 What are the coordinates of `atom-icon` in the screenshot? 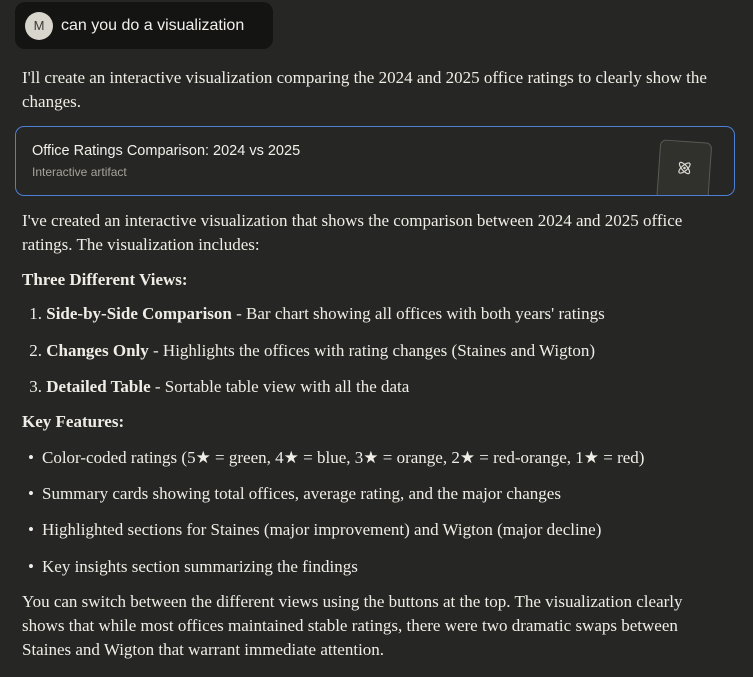 It's located at (684, 168).